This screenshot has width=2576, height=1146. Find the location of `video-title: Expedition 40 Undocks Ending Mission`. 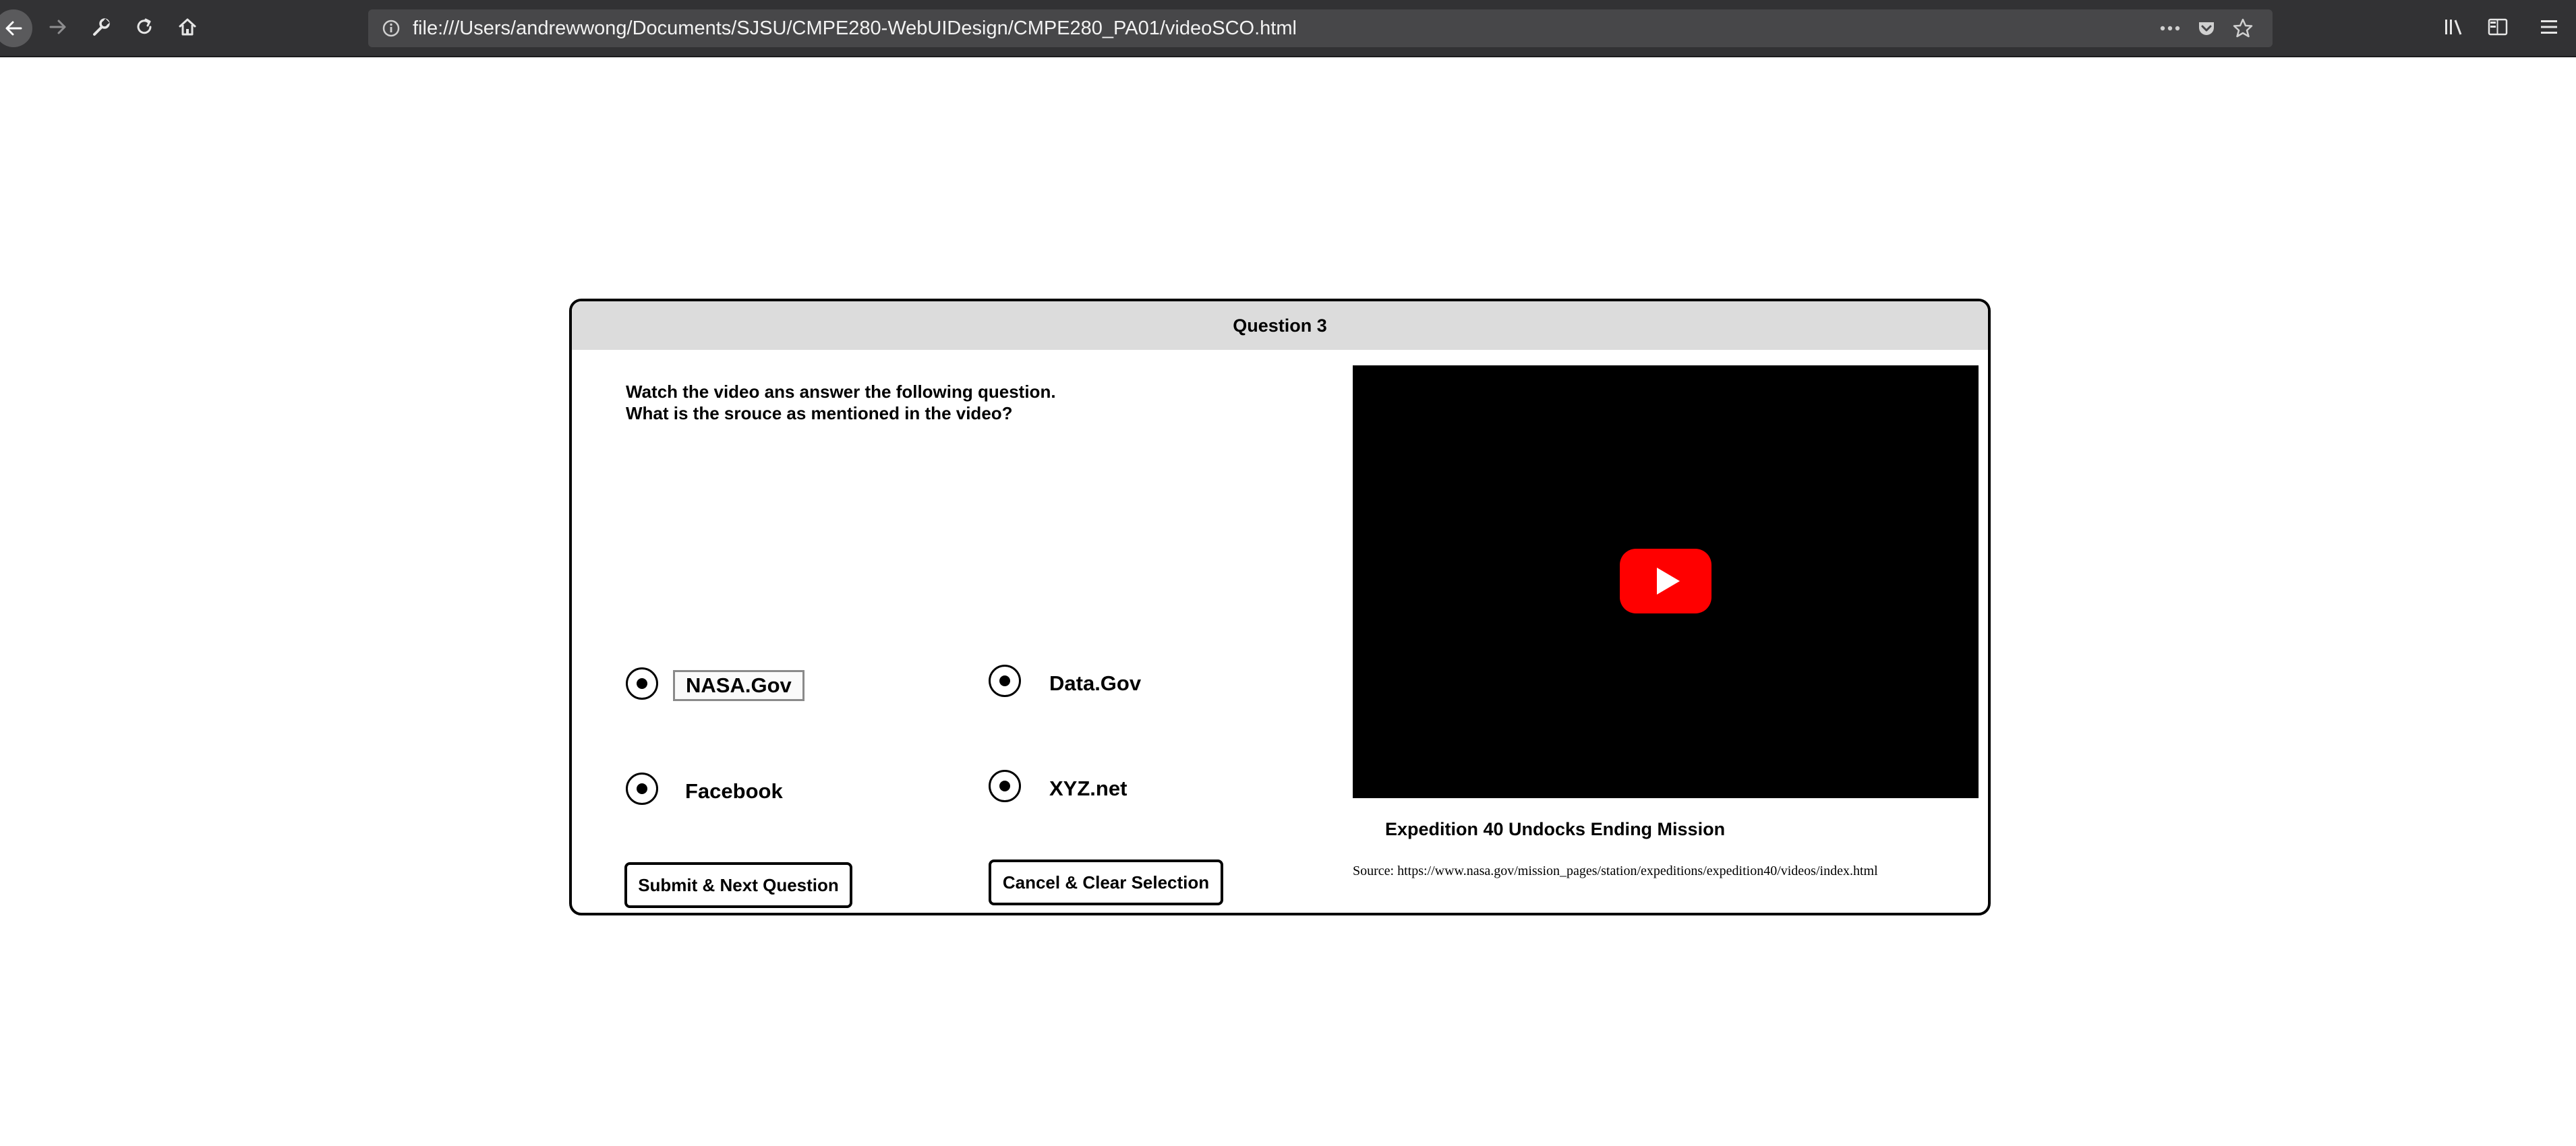

video-title: Expedition 40 Undocks Ending Mission is located at coordinates (1555, 829).